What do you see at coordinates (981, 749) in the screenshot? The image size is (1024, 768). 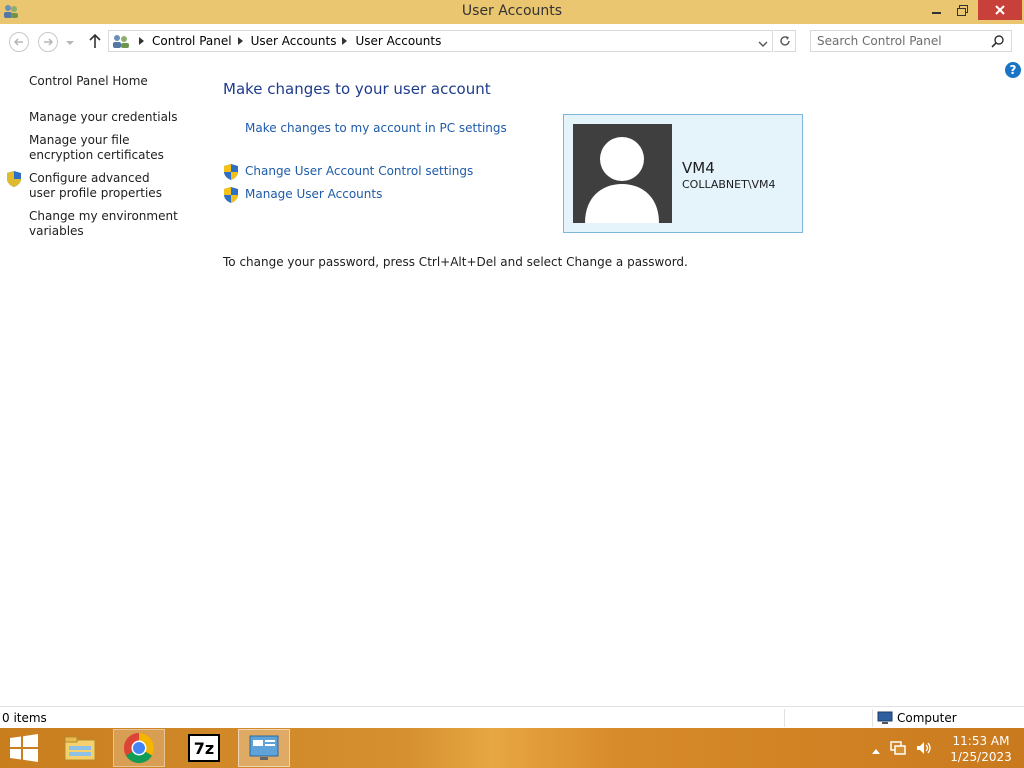 I see `taskbar-clock: 11:53 AM 1/25/2023` at bounding box center [981, 749].